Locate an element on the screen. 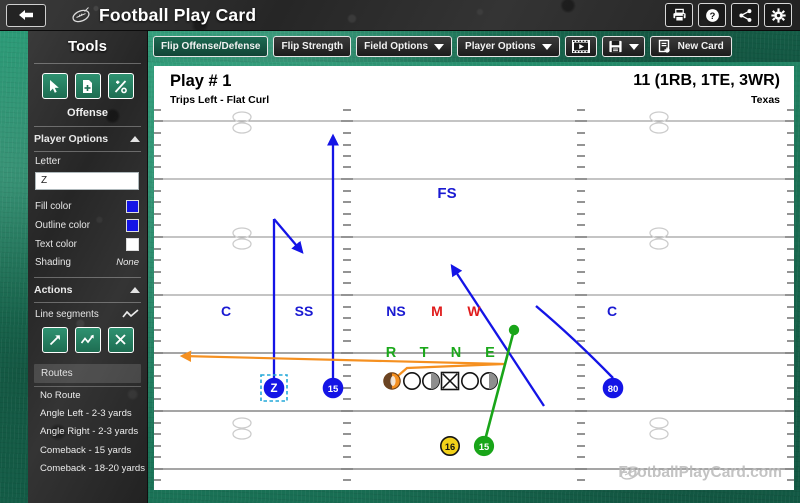  text-color-swatch is located at coordinates (132, 244).